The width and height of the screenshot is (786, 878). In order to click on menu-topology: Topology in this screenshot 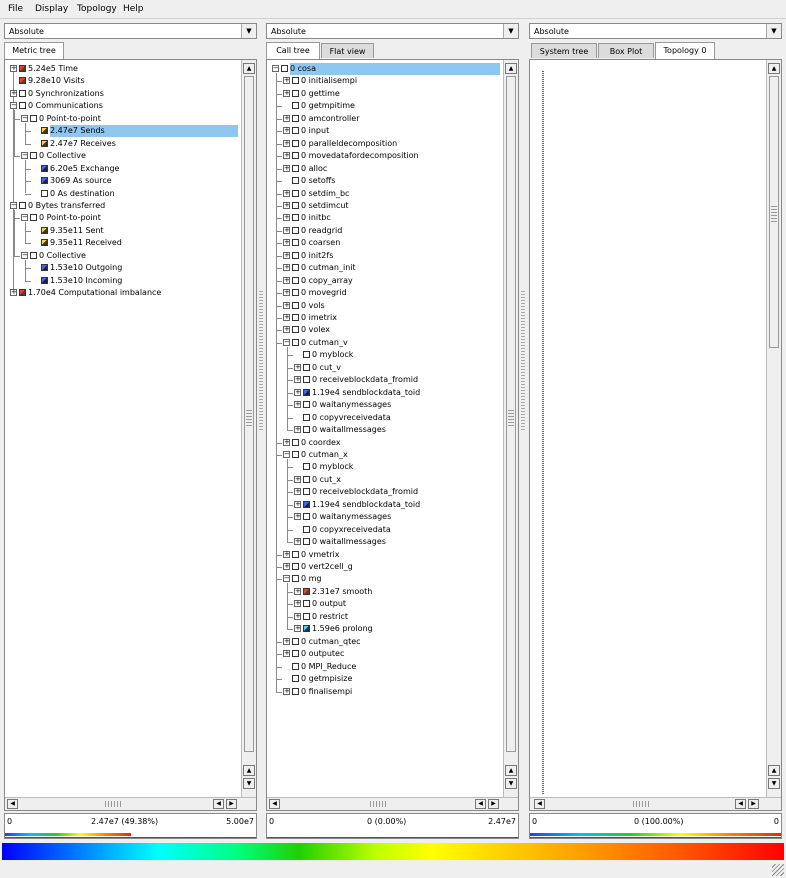, I will do `click(97, 9)`.